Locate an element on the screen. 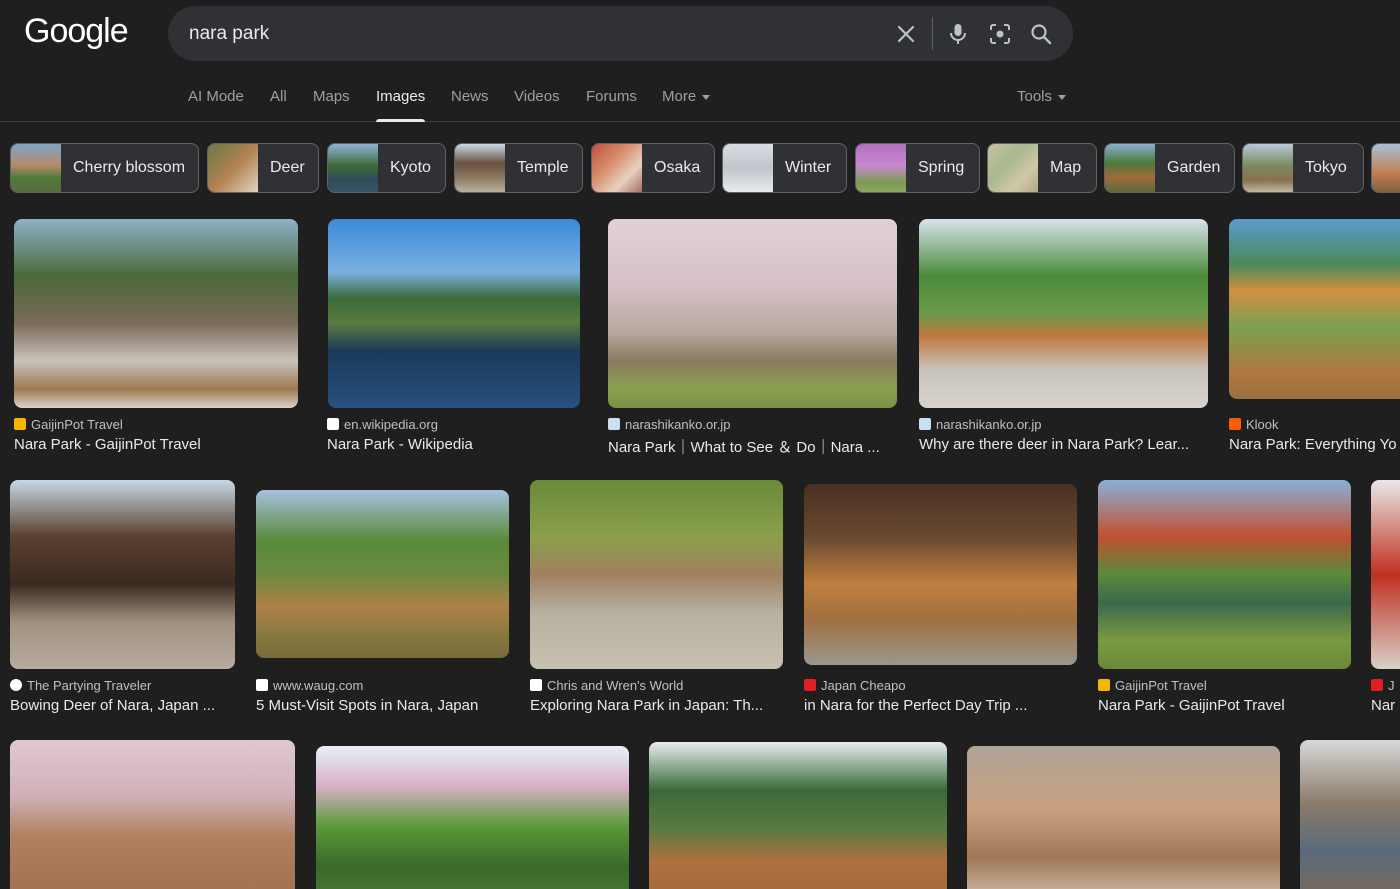 The width and height of the screenshot is (1400, 889). result-source-label: Klook is located at coordinates (1262, 424).